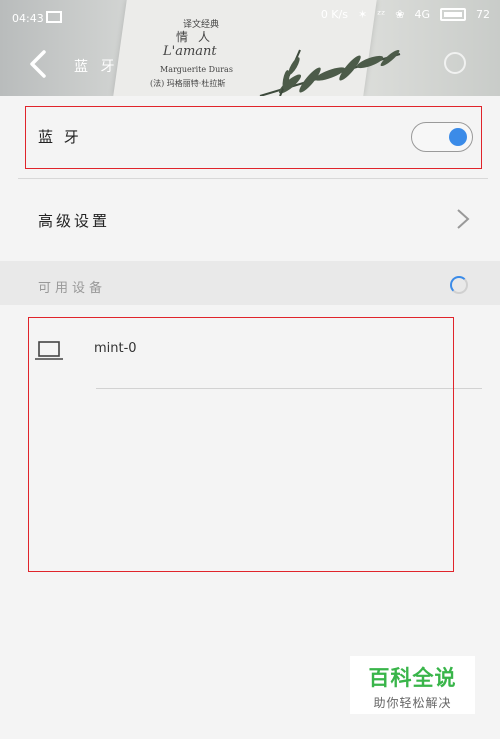  I want to click on bluetooth-label: 蓝 牙, so click(60, 137).